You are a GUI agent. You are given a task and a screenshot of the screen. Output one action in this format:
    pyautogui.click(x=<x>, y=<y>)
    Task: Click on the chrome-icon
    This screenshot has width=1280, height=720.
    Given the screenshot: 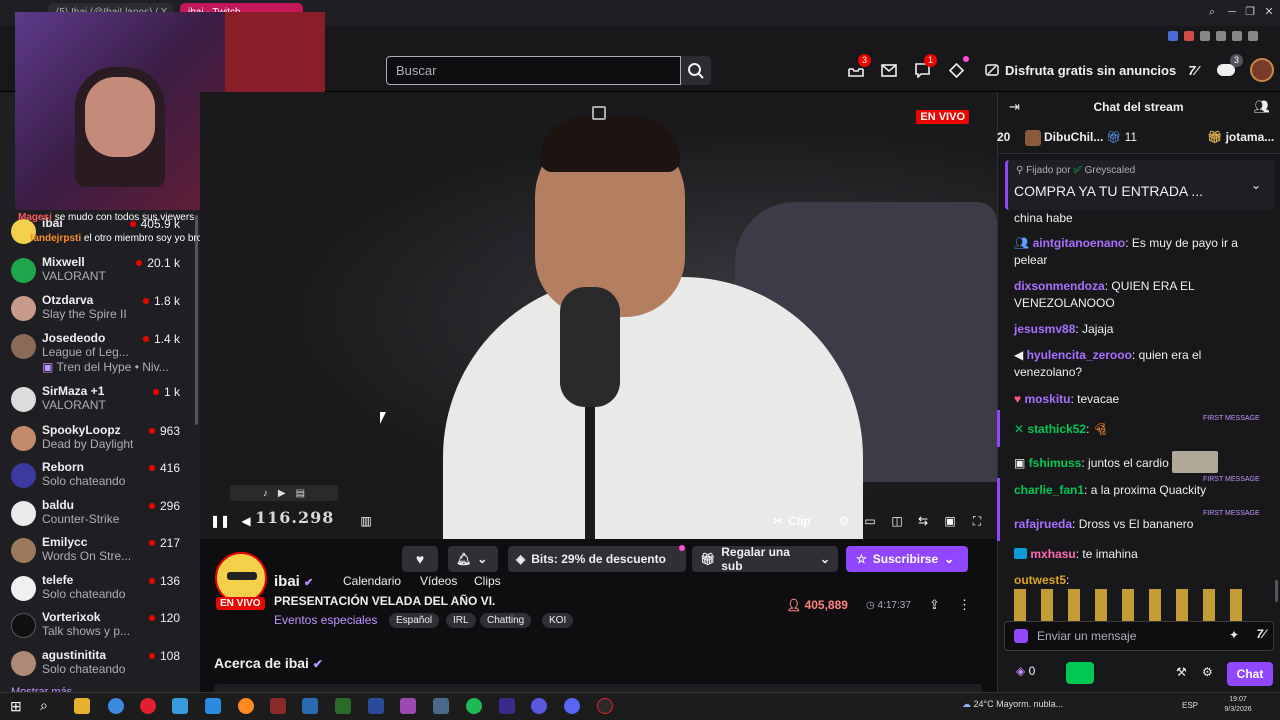 What is the action you would take?
    pyautogui.click(x=116, y=706)
    